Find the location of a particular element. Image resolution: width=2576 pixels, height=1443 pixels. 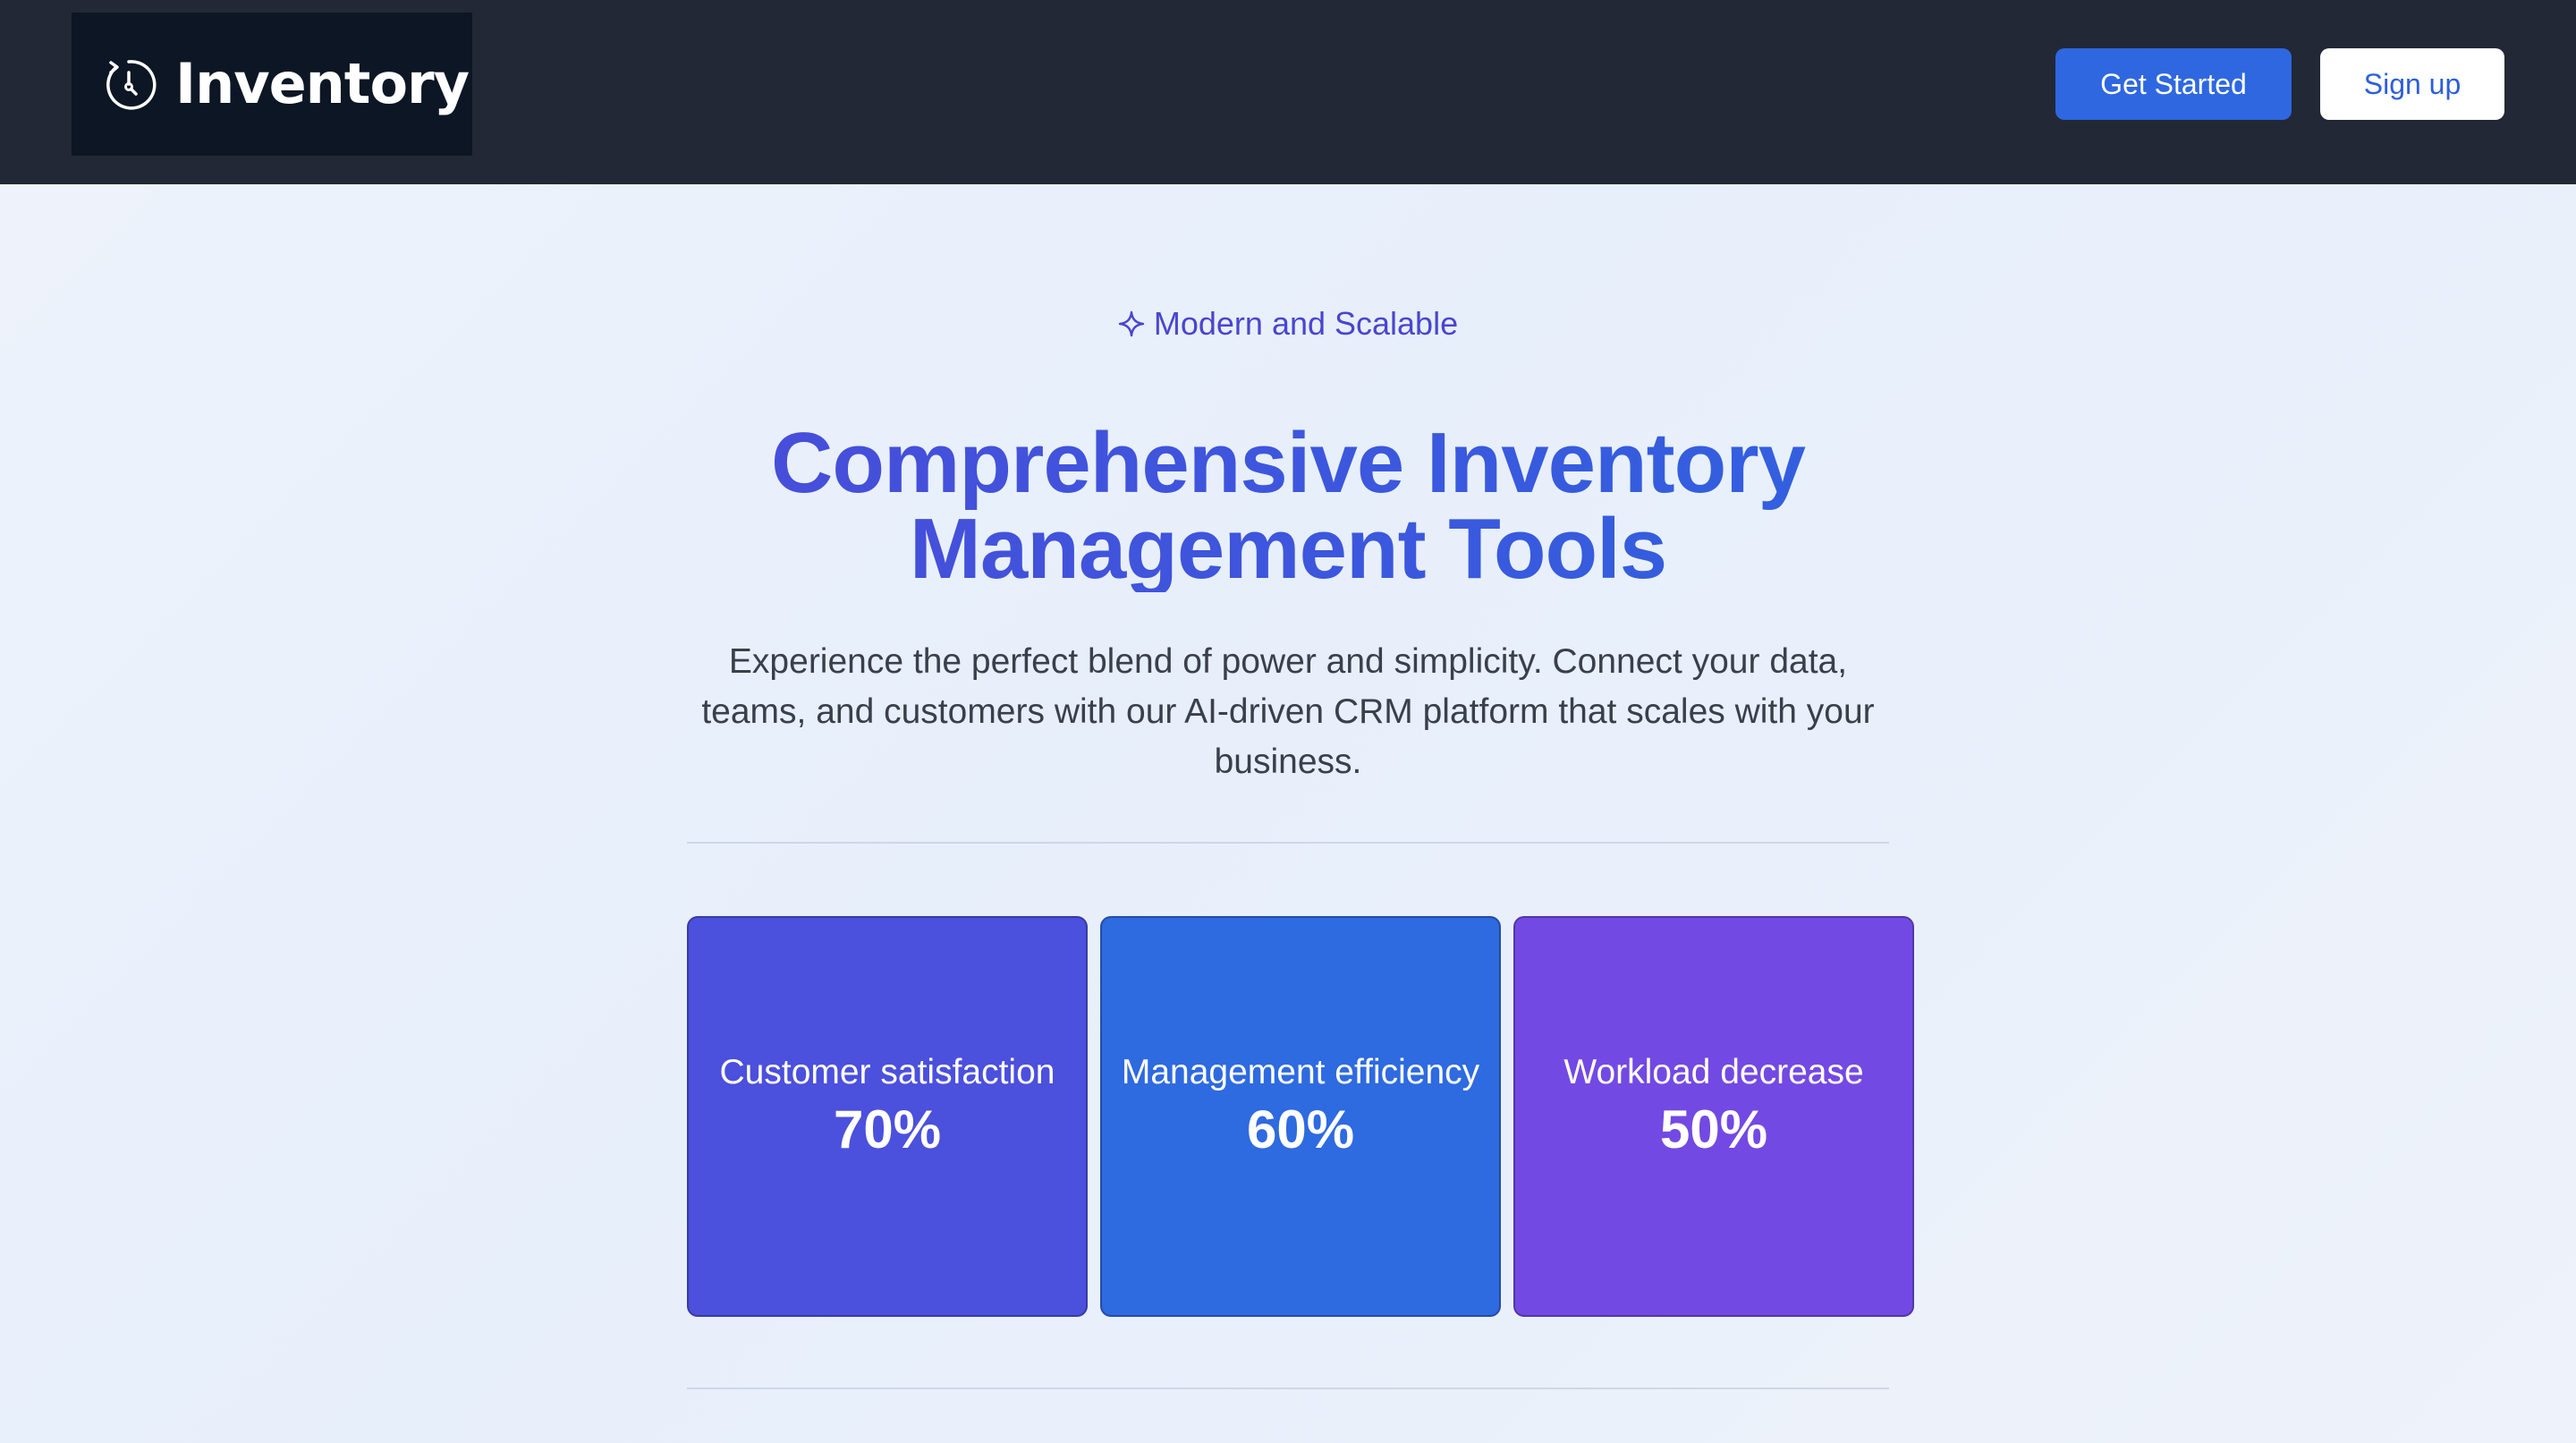

hero-title: Comprehensive Inventory Management Tools is located at coordinates (1288, 506).